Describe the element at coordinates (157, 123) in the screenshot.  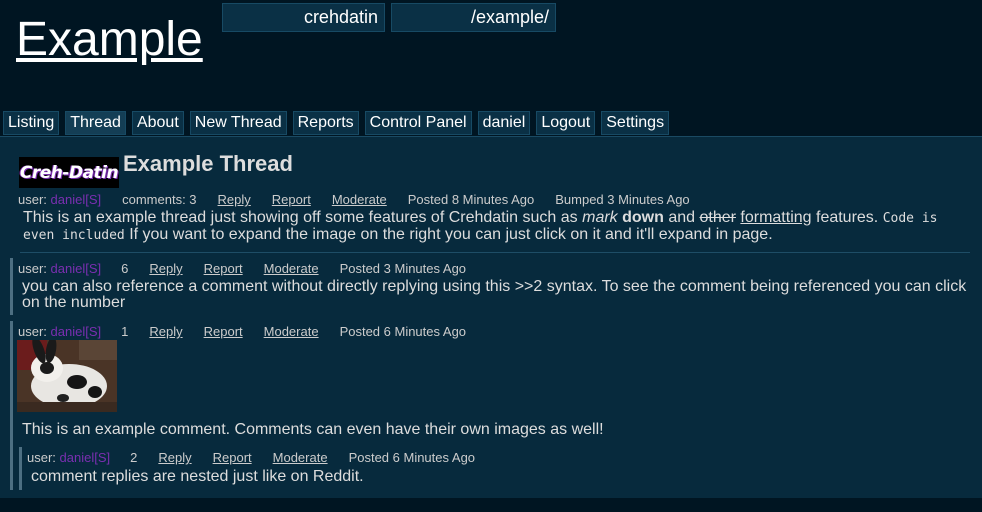
I see `nav-about: About` at that location.